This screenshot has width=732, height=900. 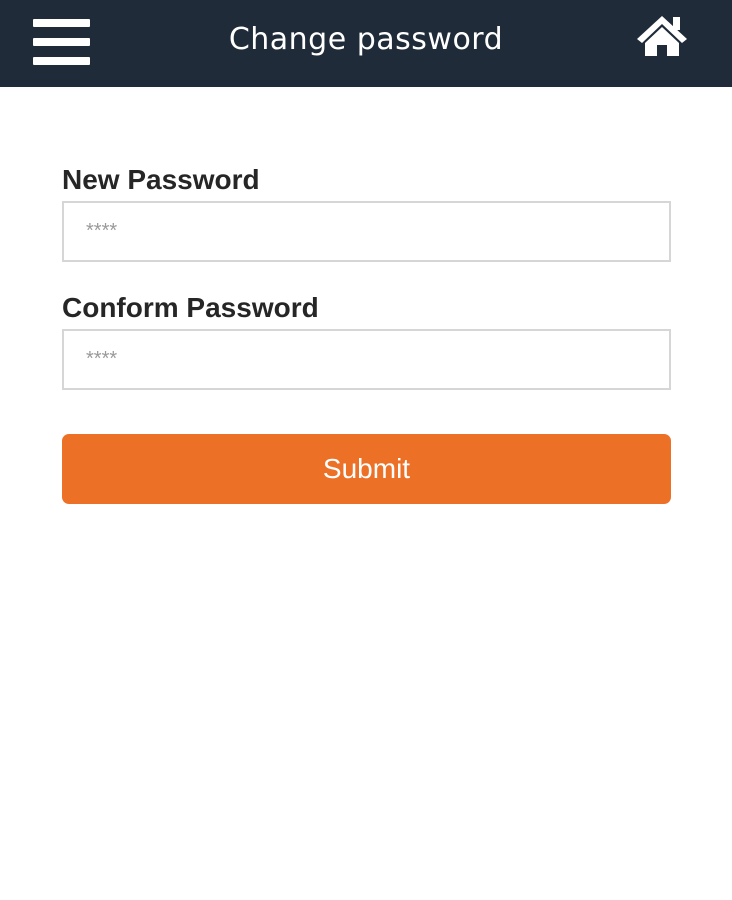 What do you see at coordinates (366, 469) in the screenshot?
I see `submit-button: Submit` at bounding box center [366, 469].